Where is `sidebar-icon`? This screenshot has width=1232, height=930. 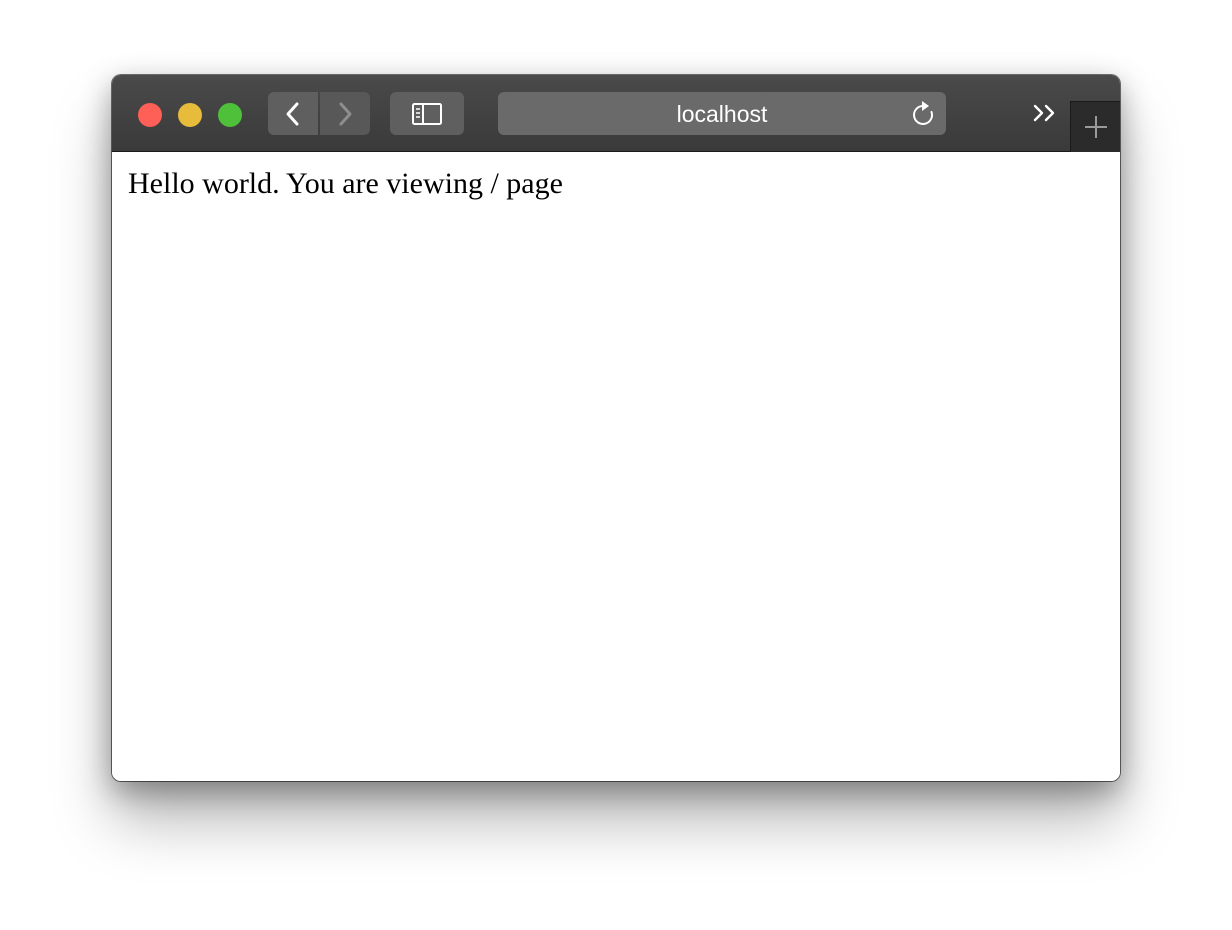
sidebar-icon is located at coordinates (427, 113).